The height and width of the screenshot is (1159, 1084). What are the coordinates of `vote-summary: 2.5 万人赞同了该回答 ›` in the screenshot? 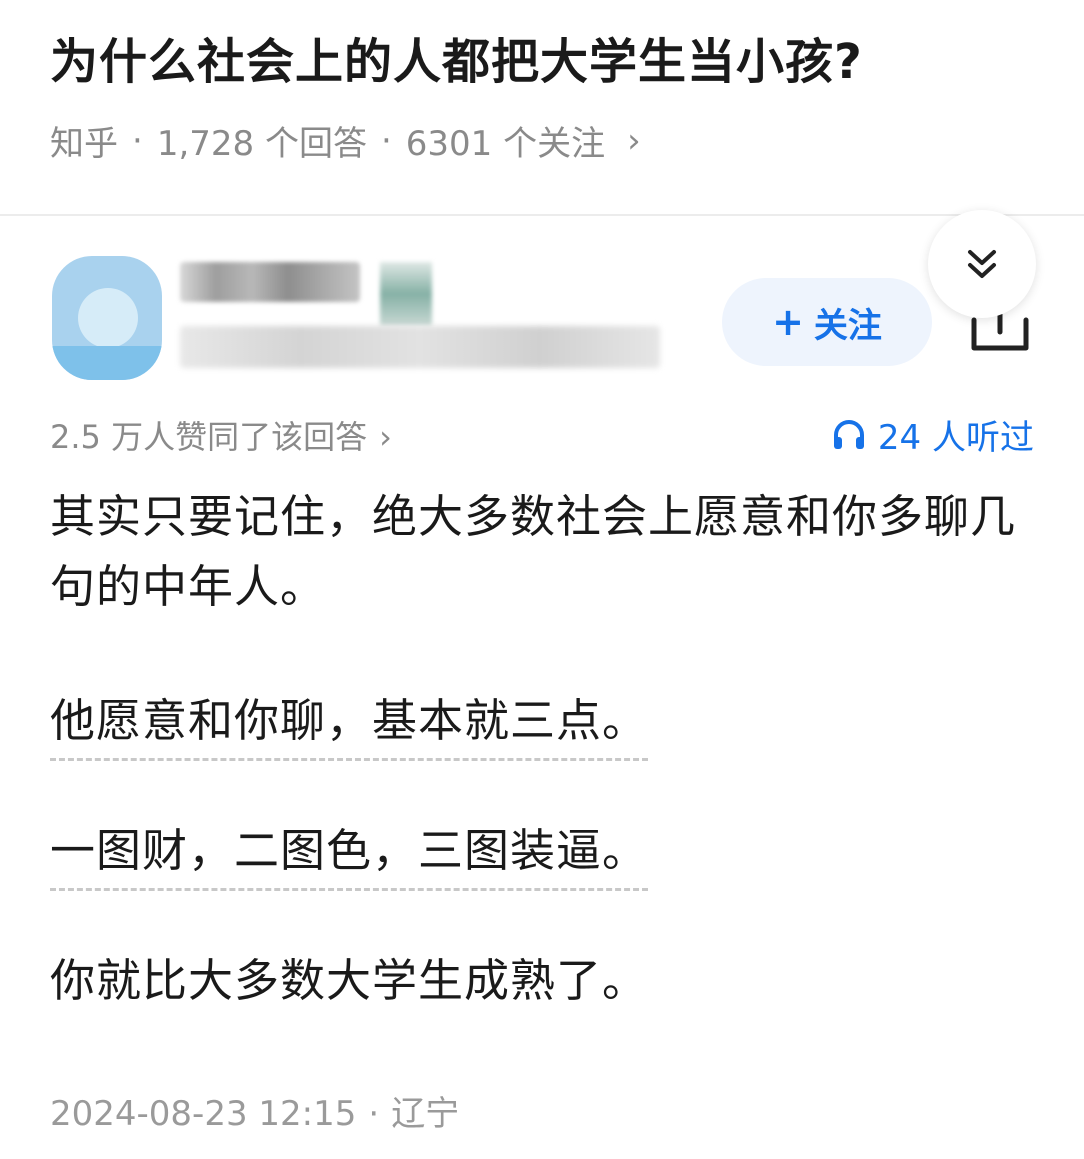 It's located at (221, 435).